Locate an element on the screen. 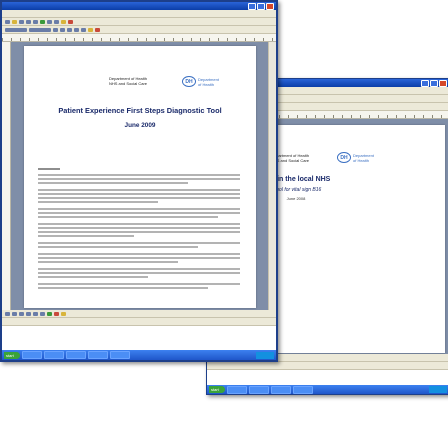 The height and width of the screenshot is (421, 448). draw-icon is located at coordinates (7, 313).